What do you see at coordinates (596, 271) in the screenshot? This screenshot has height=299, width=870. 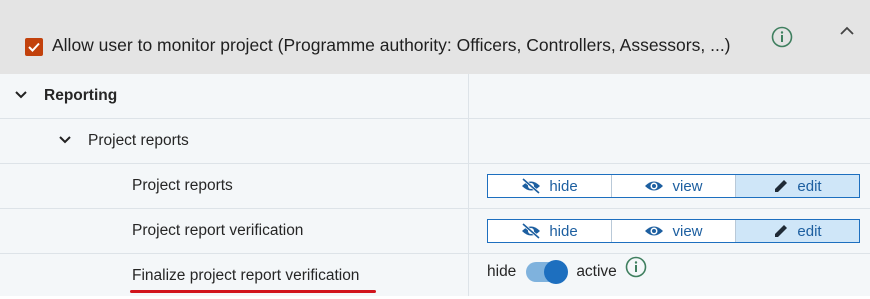 I see `toggle-on-label: active` at bounding box center [596, 271].